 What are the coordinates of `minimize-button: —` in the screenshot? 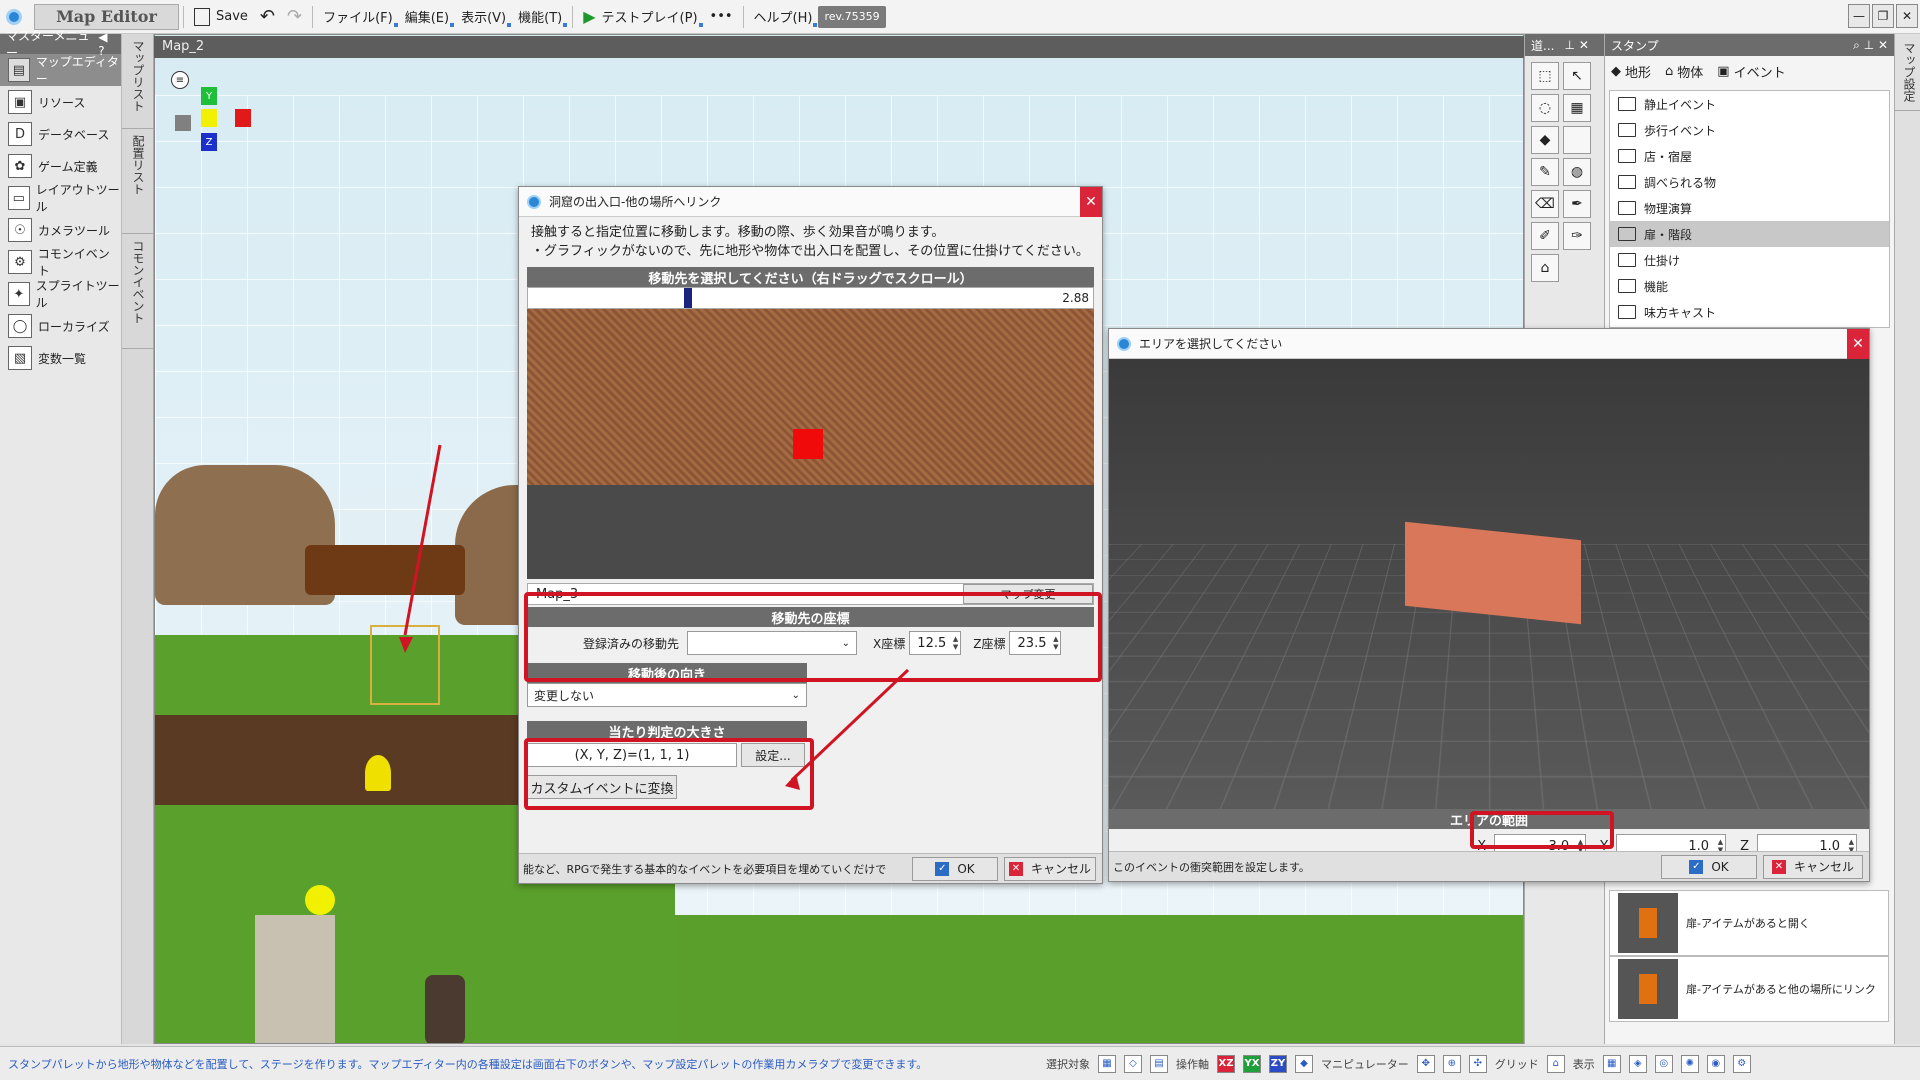 It's located at (1859, 16).